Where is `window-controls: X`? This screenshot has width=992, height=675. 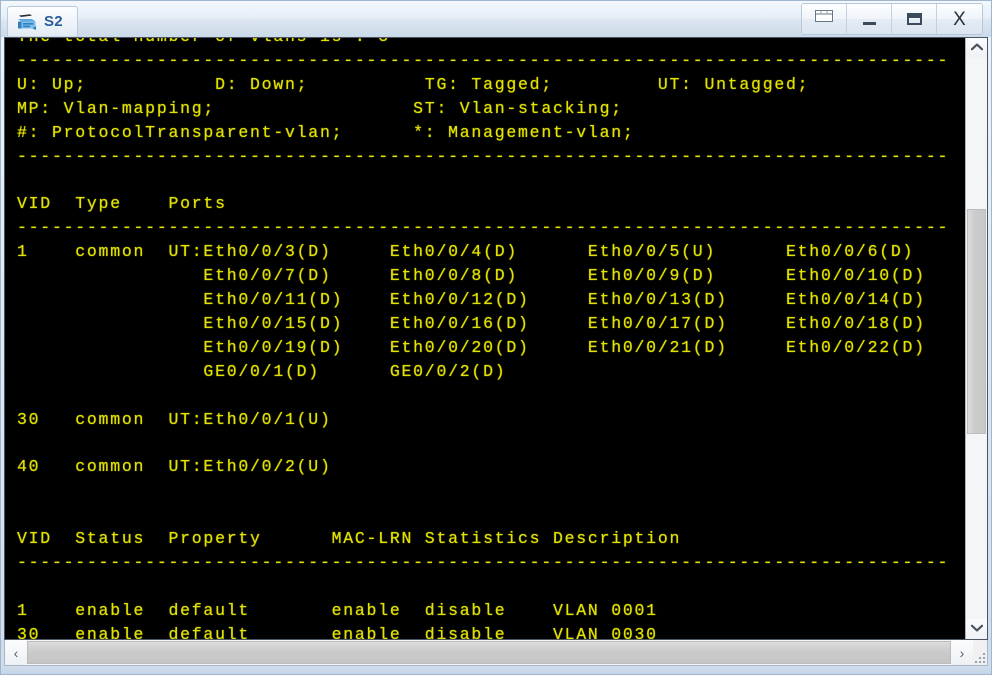 window-controls: X is located at coordinates (892, 19).